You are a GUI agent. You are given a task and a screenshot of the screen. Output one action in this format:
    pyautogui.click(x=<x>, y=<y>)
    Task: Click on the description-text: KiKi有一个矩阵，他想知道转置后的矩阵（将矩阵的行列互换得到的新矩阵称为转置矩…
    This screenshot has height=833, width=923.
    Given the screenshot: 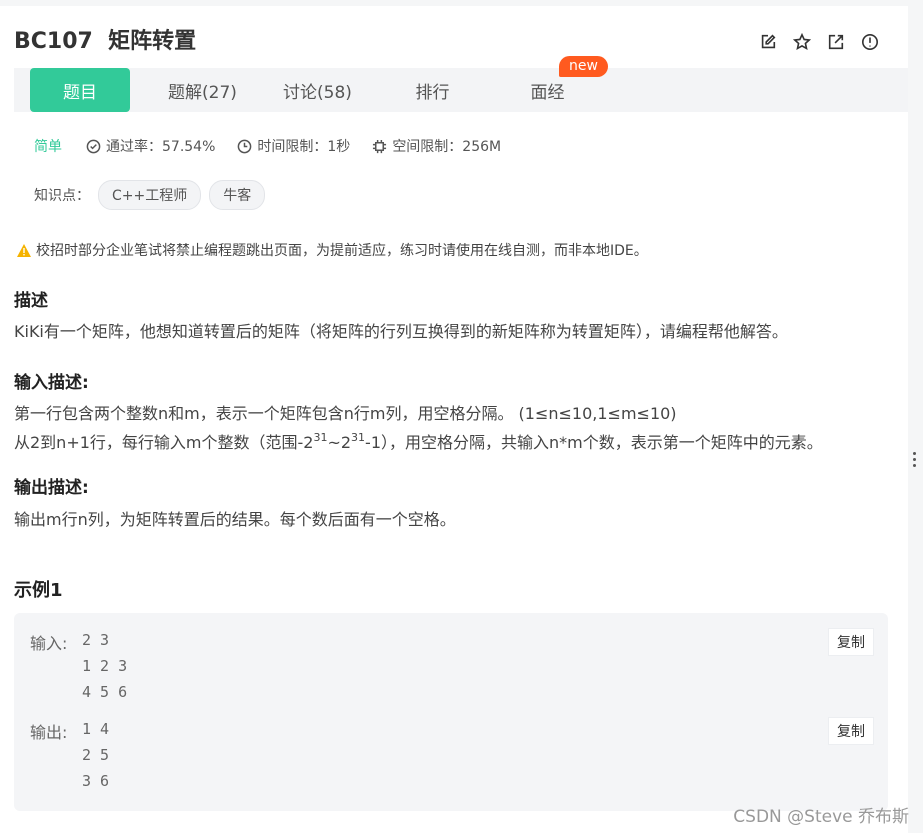 What is the action you would take?
    pyautogui.click(x=401, y=331)
    